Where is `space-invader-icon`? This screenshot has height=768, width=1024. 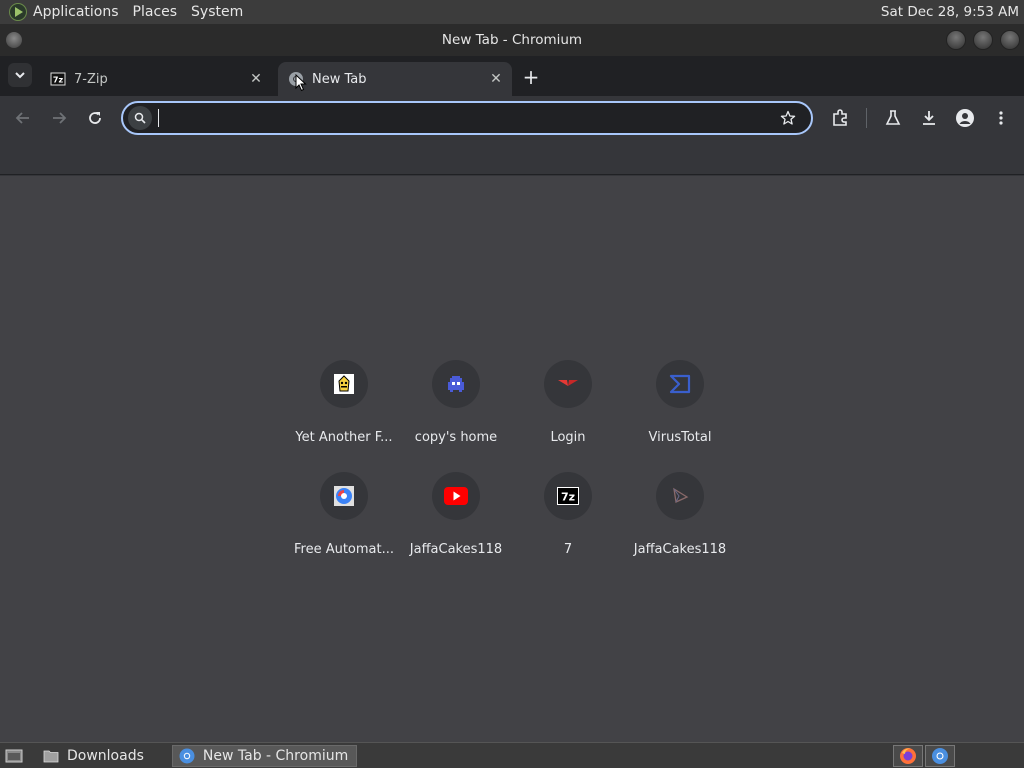 space-invader-icon is located at coordinates (456, 384).